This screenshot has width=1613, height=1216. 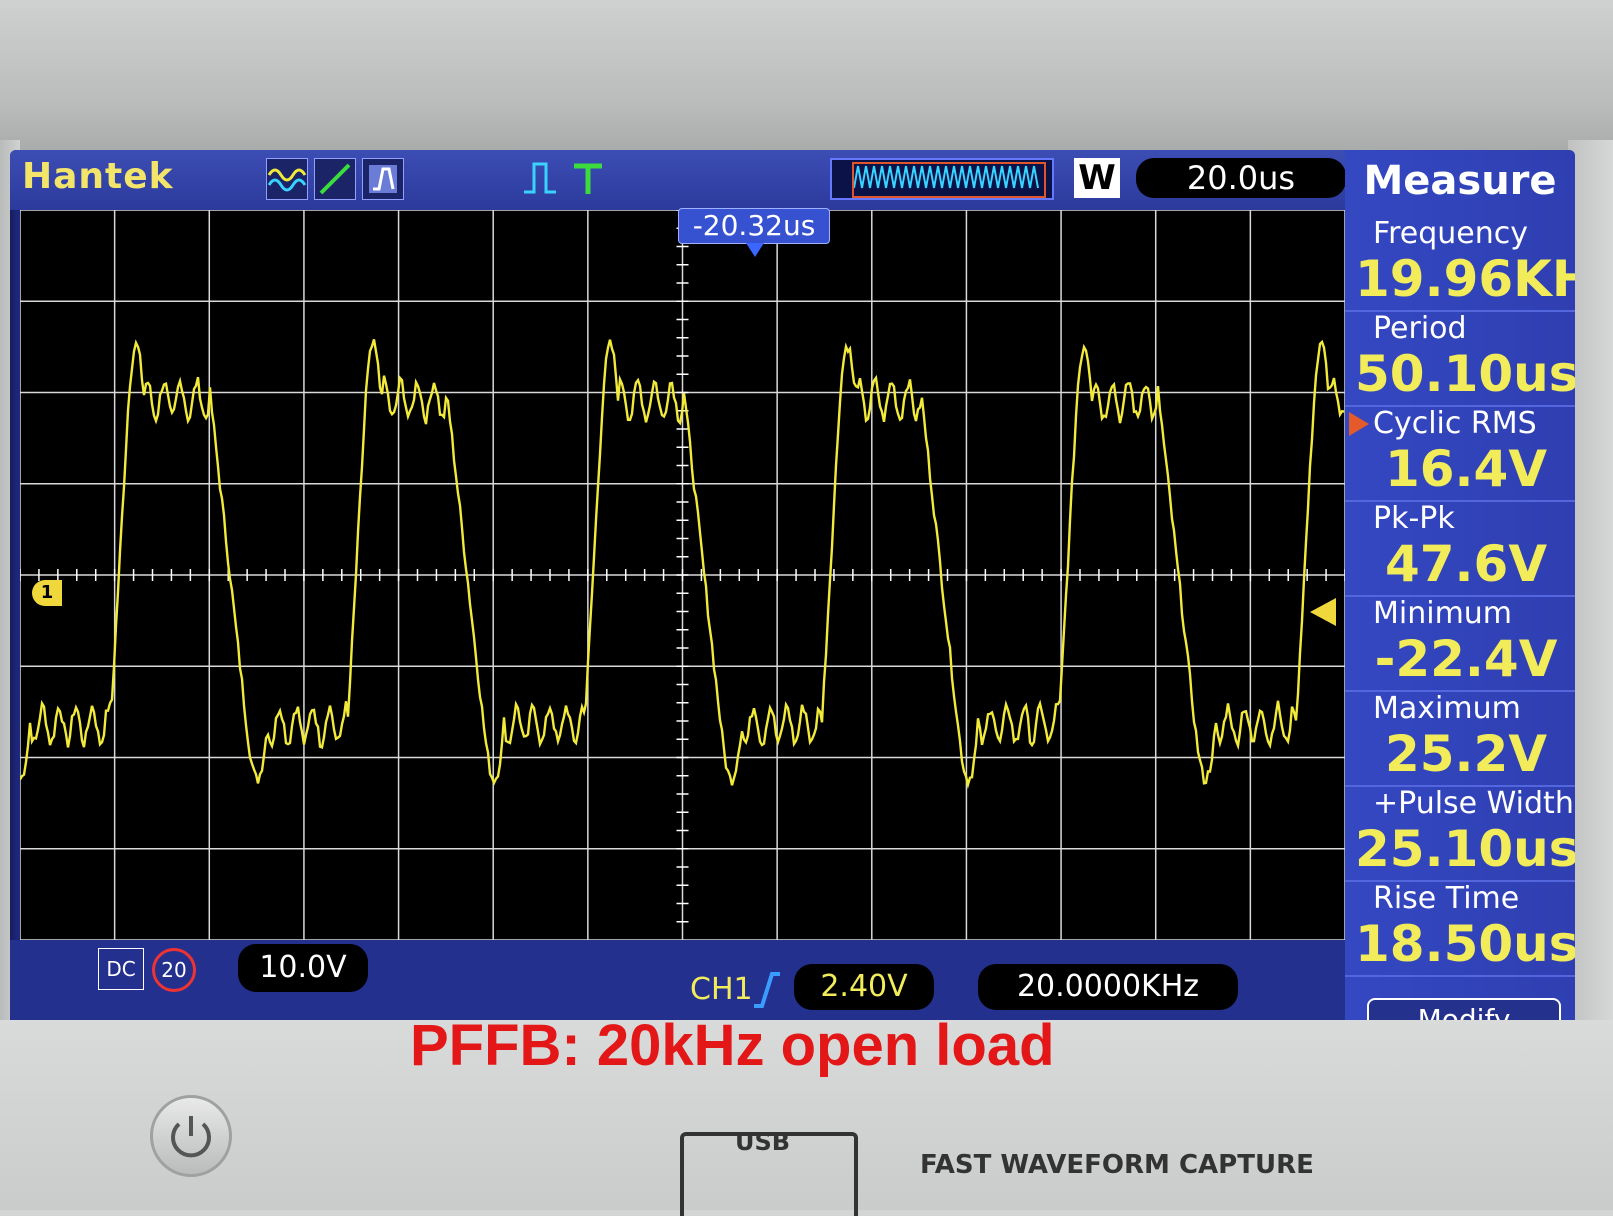 I want to click on power-button, so click(x=191, y=1136).